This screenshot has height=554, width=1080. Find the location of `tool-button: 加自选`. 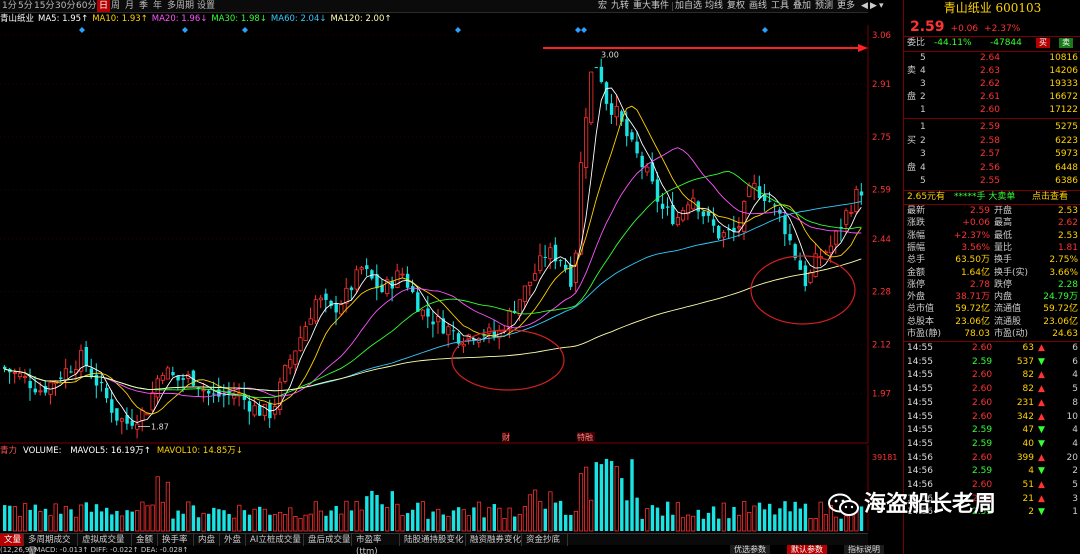

tool-button: 加自选 is located at coordinates (688, 6).